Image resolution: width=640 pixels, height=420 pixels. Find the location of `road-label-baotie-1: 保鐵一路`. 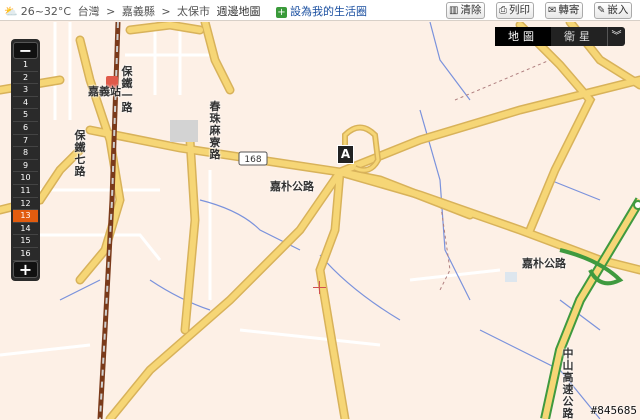

road-label-baotie-1: 保鐵一路 is located at coordinates (127, 90).